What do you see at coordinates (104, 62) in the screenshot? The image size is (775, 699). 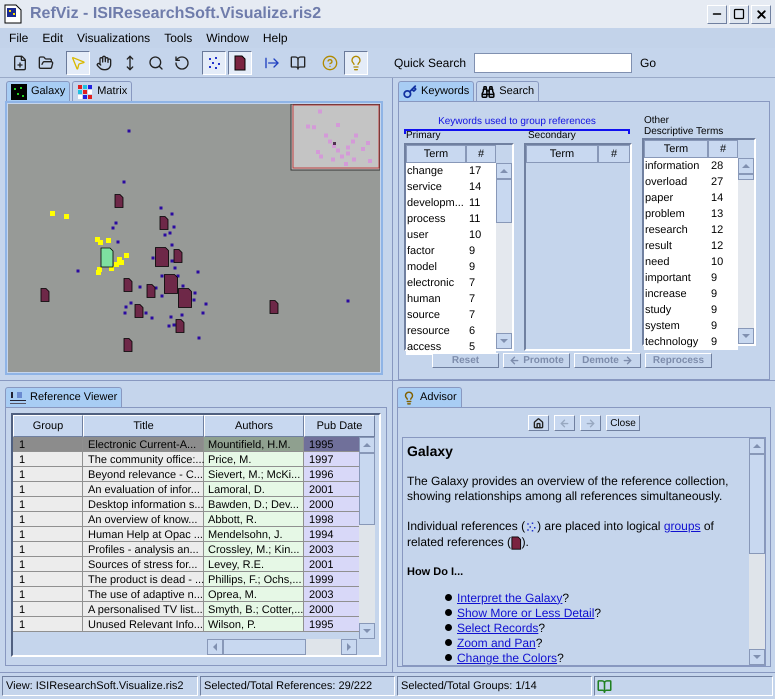 I see `hand-icon` at bounding box center [104, 62].